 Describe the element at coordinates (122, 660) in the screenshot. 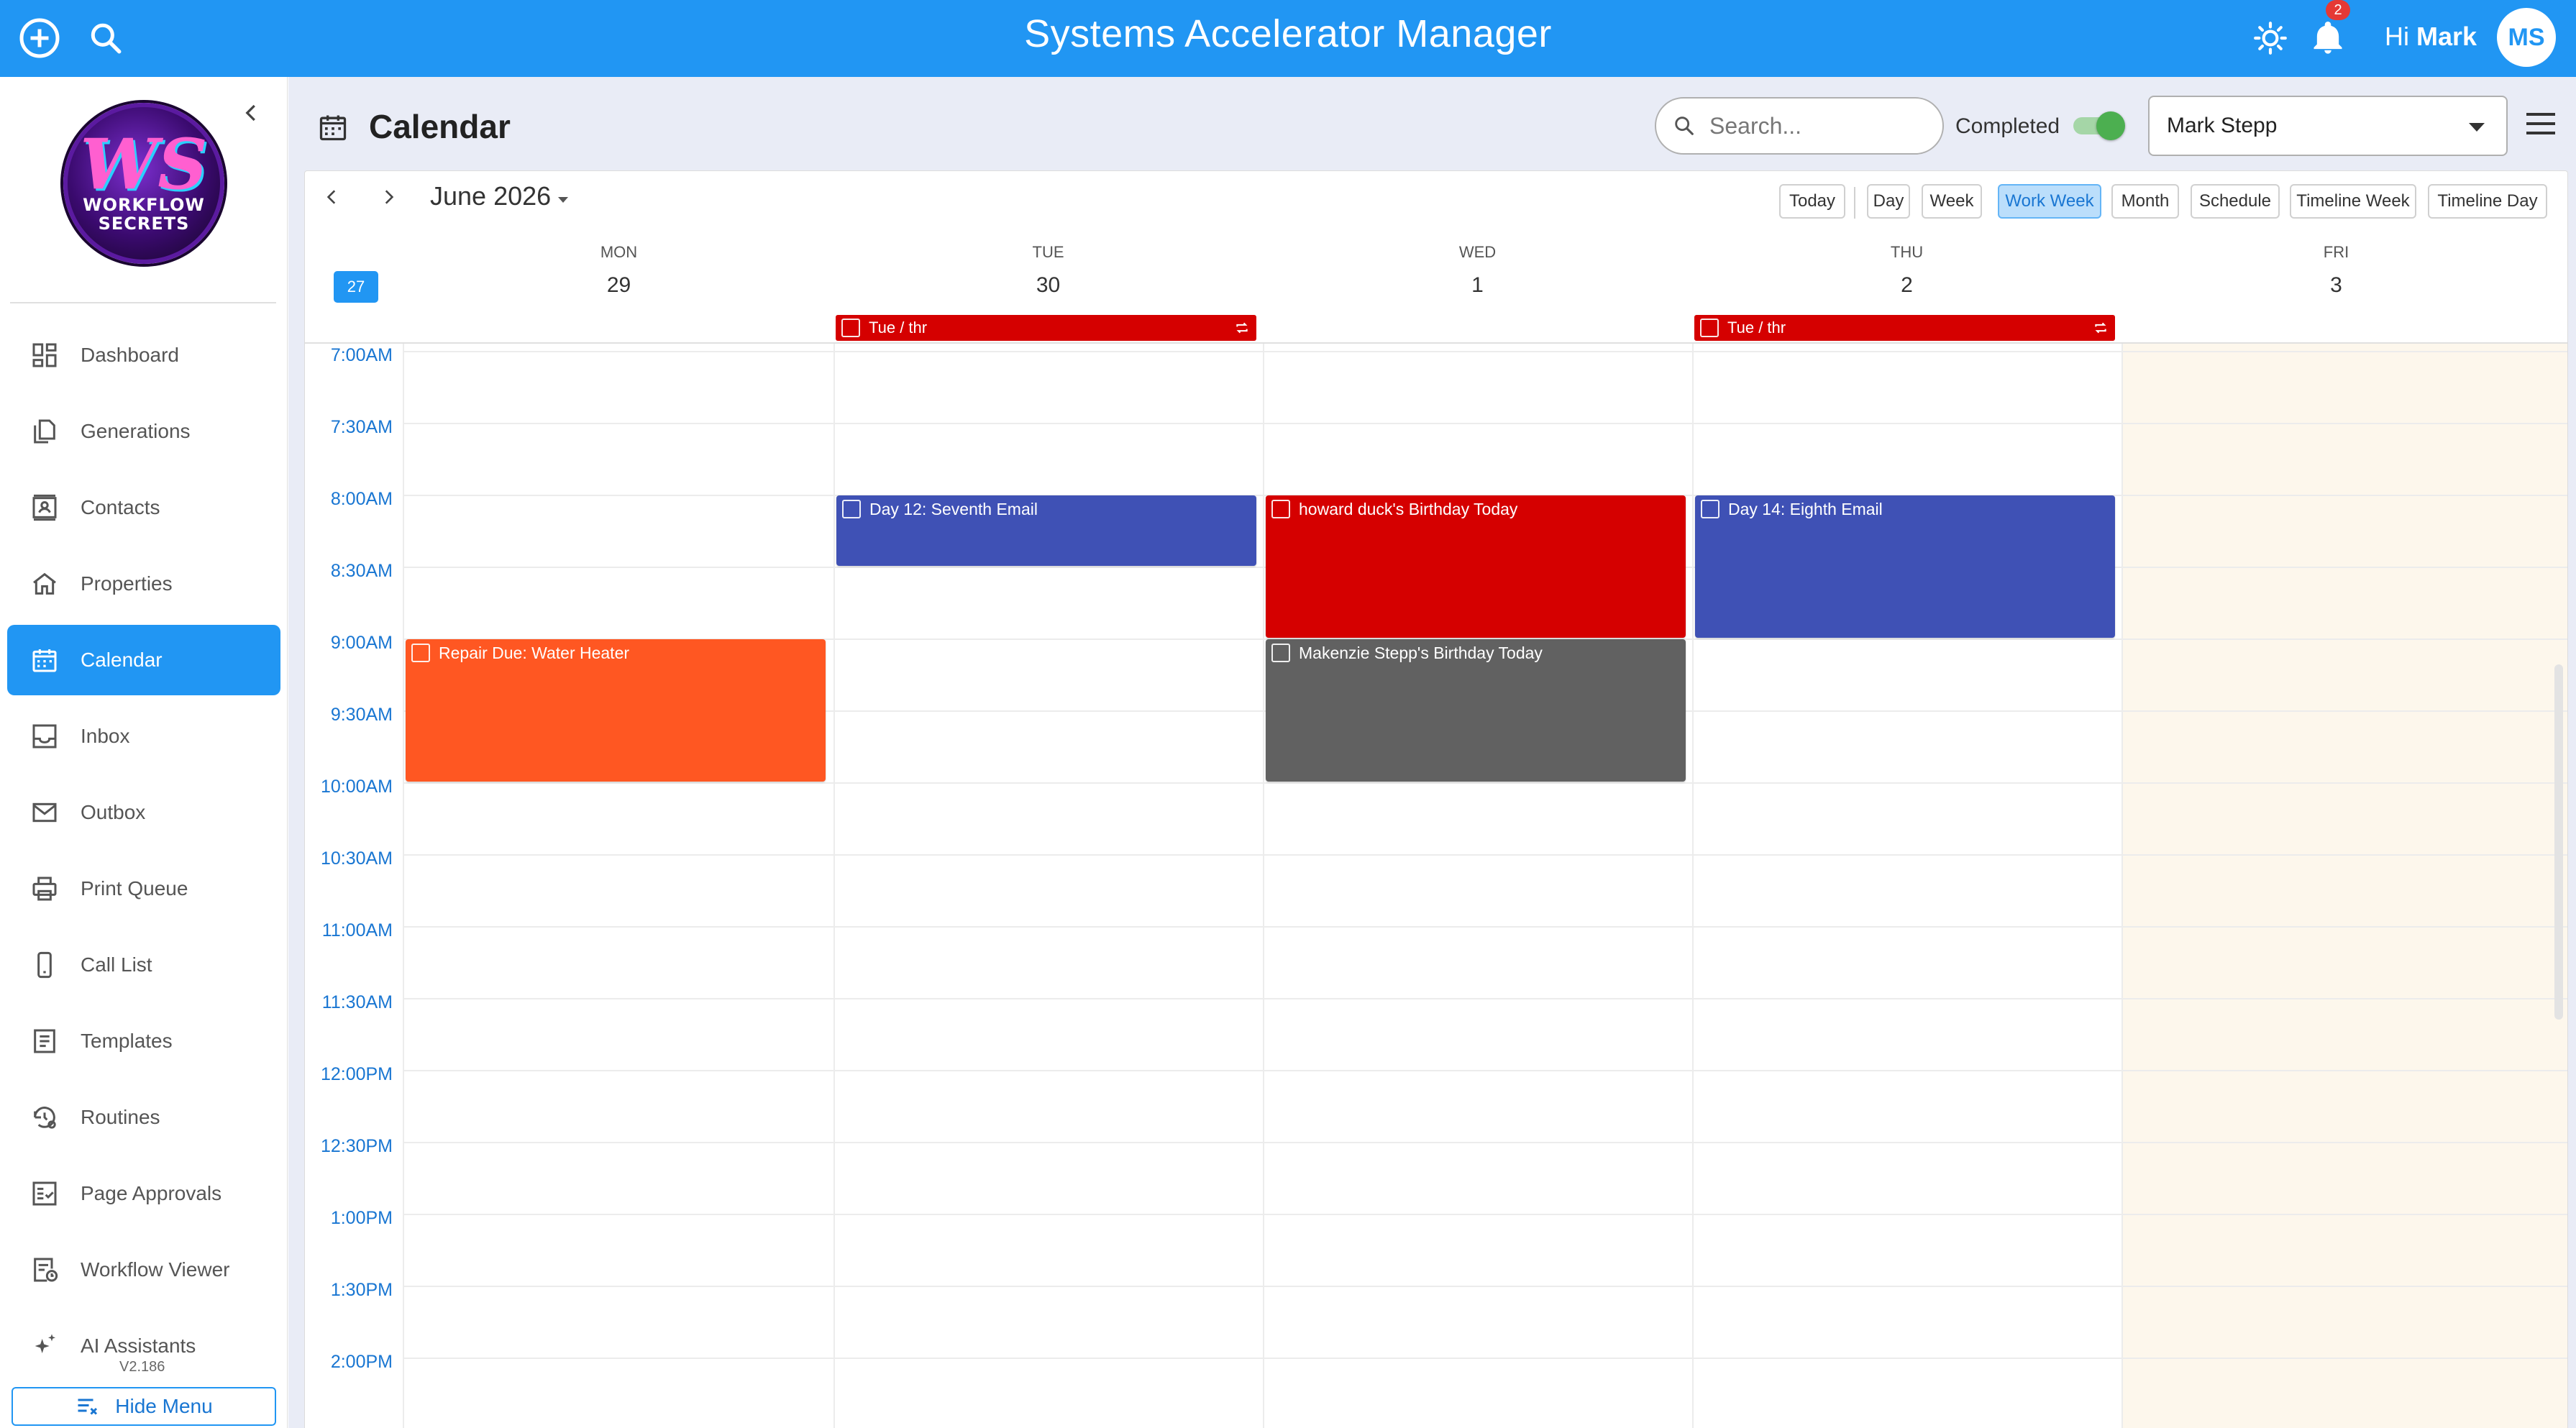

I see `sidebar-item-label: Calendar` at that location.